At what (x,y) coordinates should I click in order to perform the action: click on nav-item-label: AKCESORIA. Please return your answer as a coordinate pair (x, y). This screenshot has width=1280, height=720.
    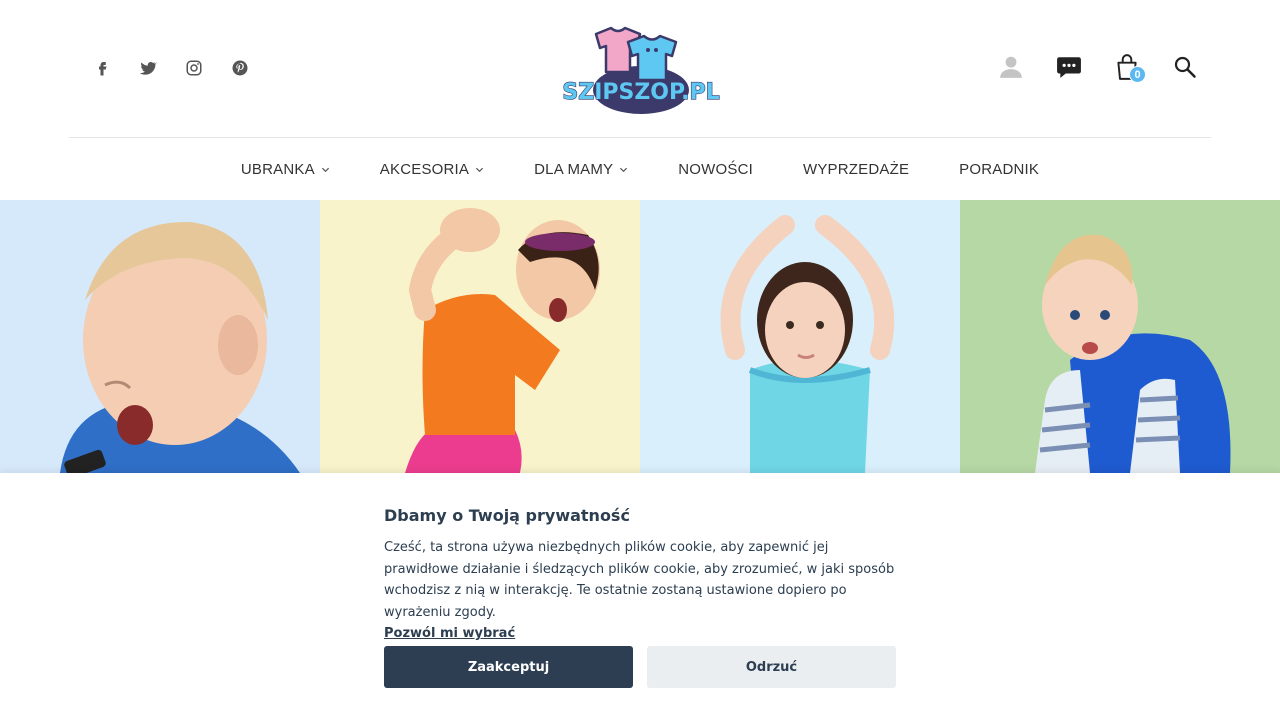
    Looking at the image, I should click on (424, 169).